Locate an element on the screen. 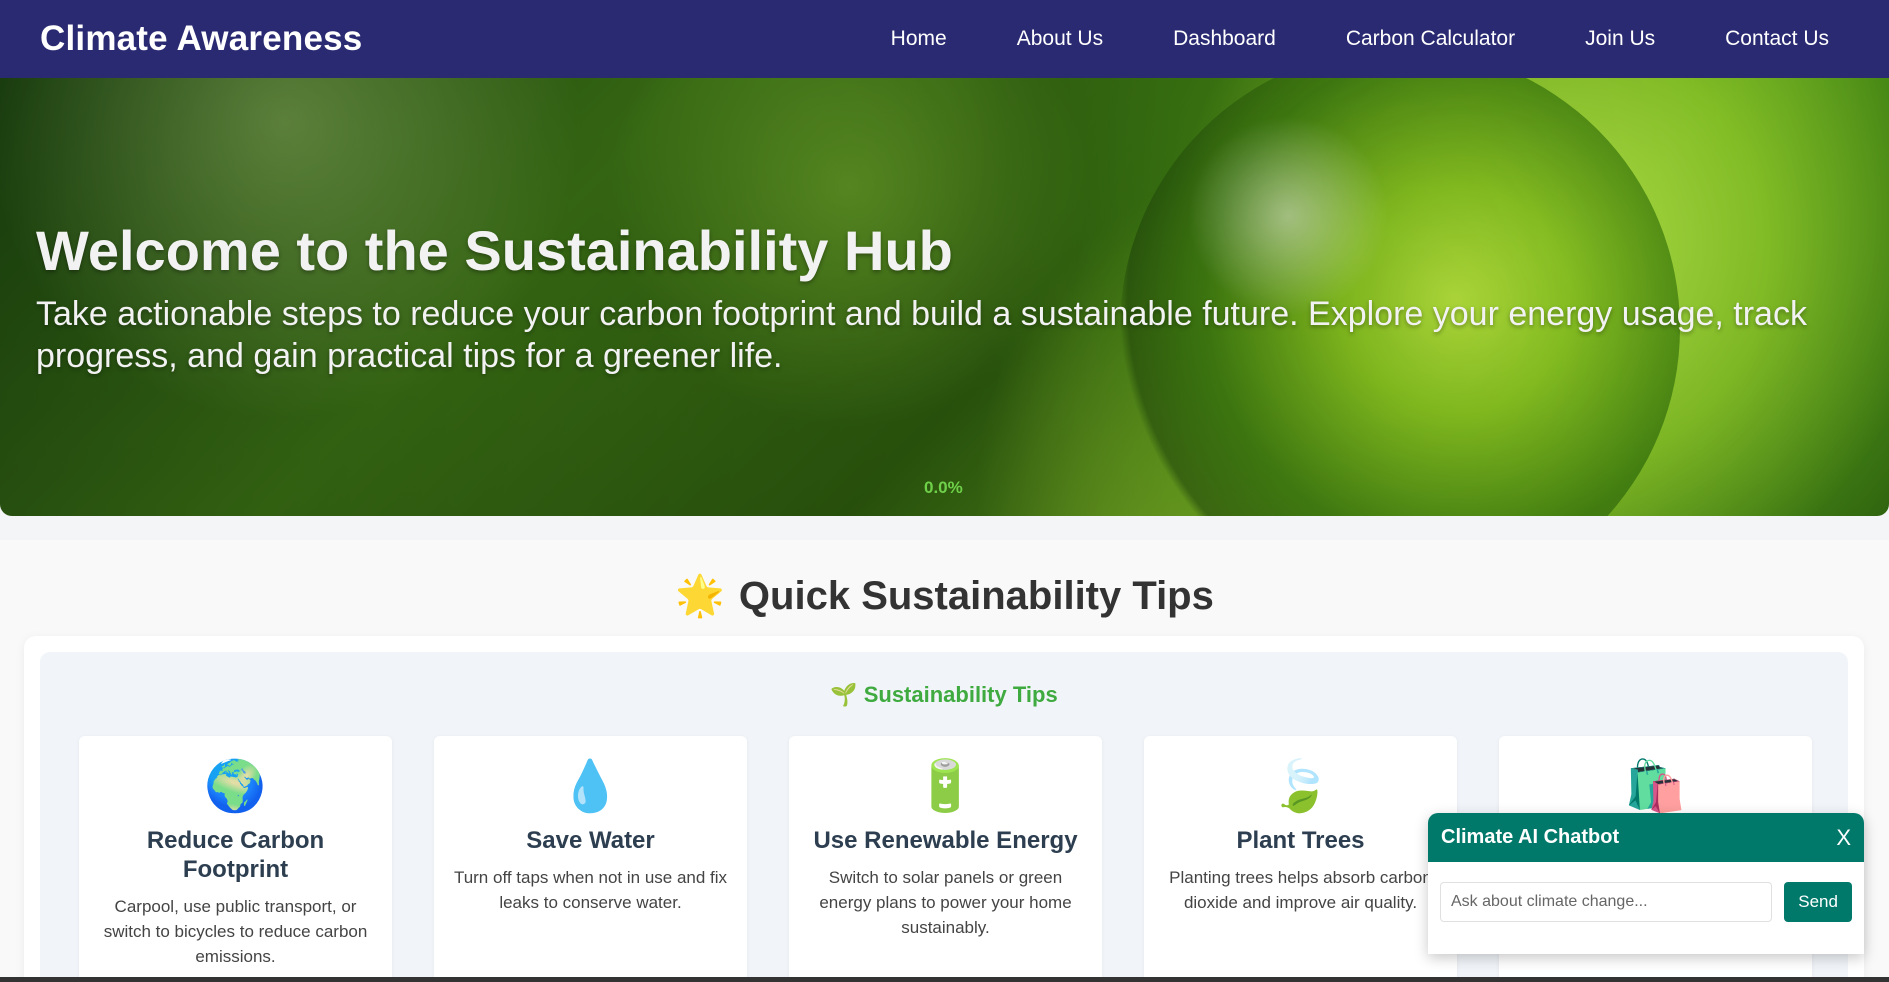  close-icon: X is located at coordinates (1843, 838).